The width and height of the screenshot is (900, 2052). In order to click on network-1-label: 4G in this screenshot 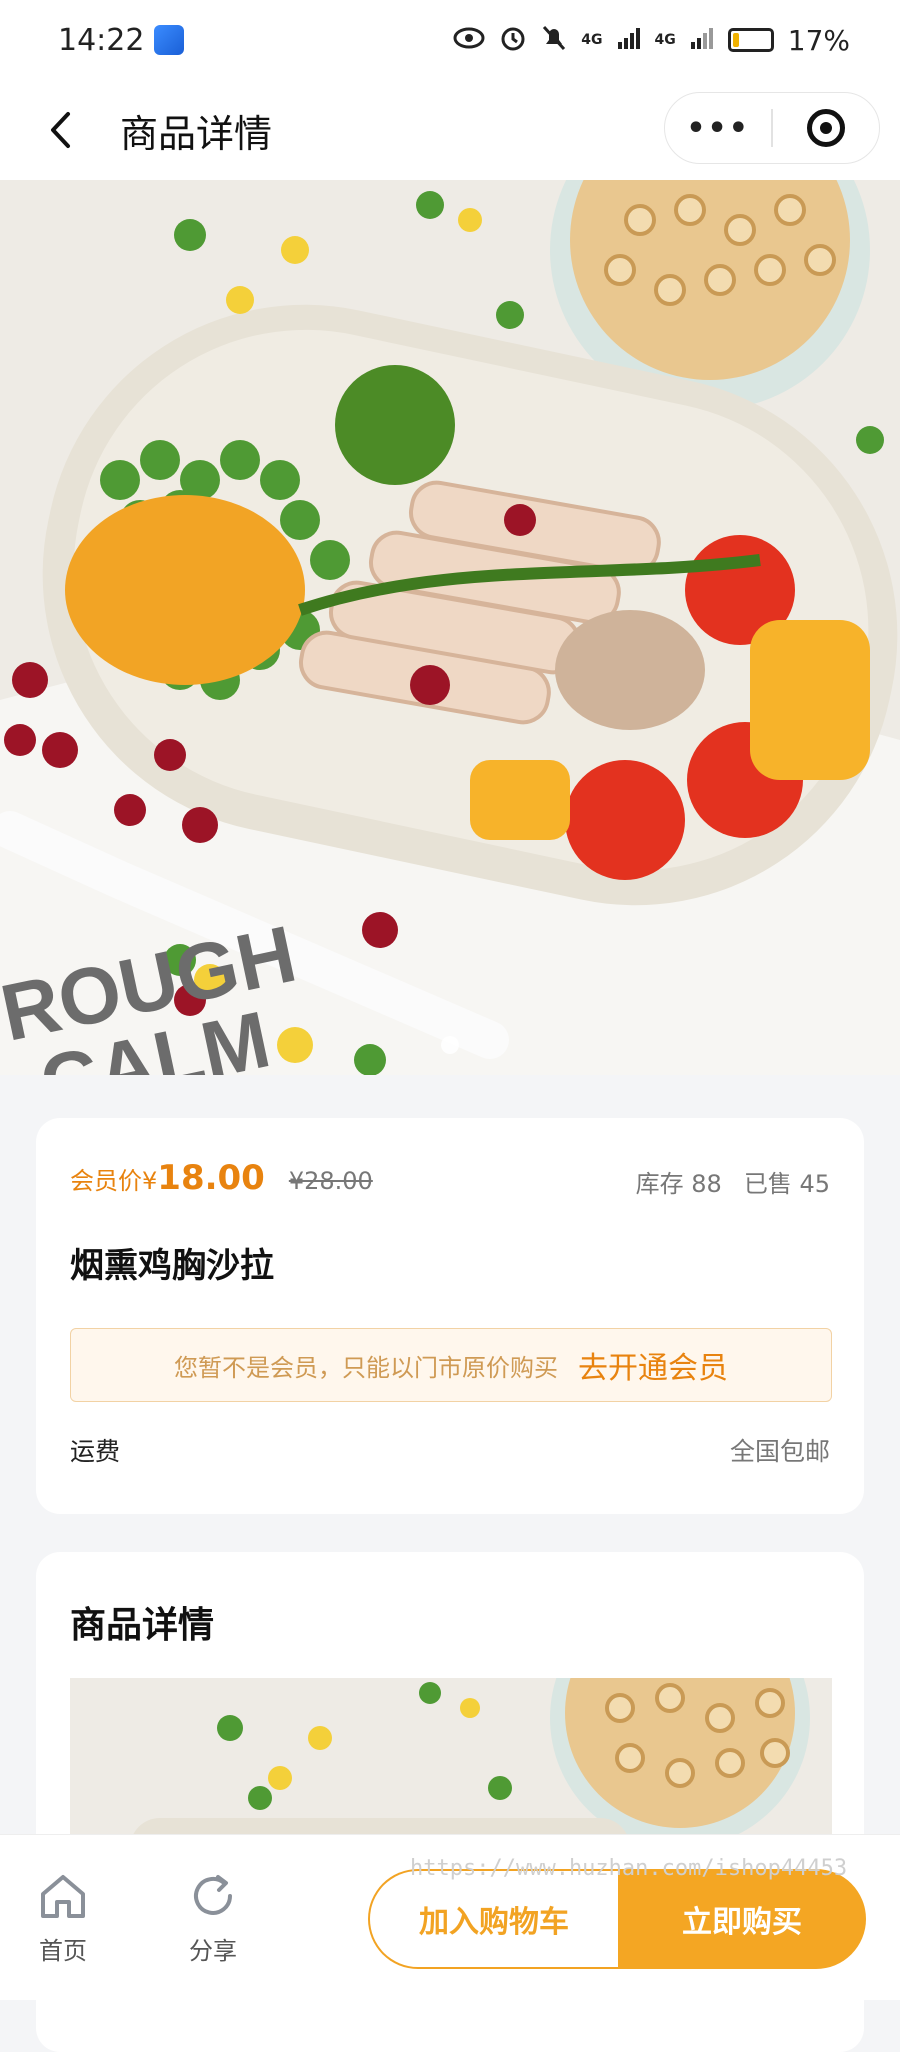, I will do `click(592, 40)`.